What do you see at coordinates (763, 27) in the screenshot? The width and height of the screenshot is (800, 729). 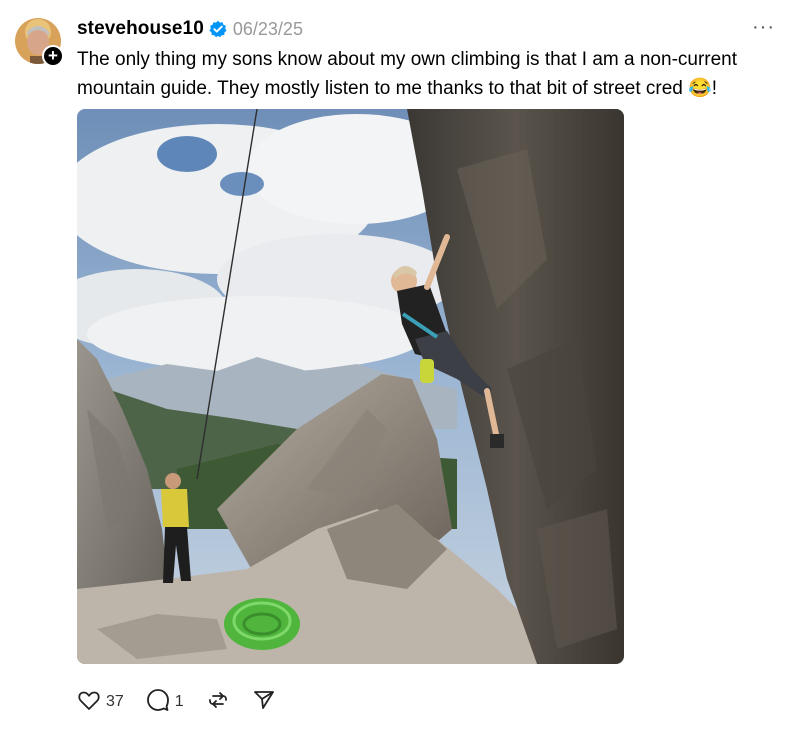 I see `more-options-button: ···` at bounding box center [763, 27].